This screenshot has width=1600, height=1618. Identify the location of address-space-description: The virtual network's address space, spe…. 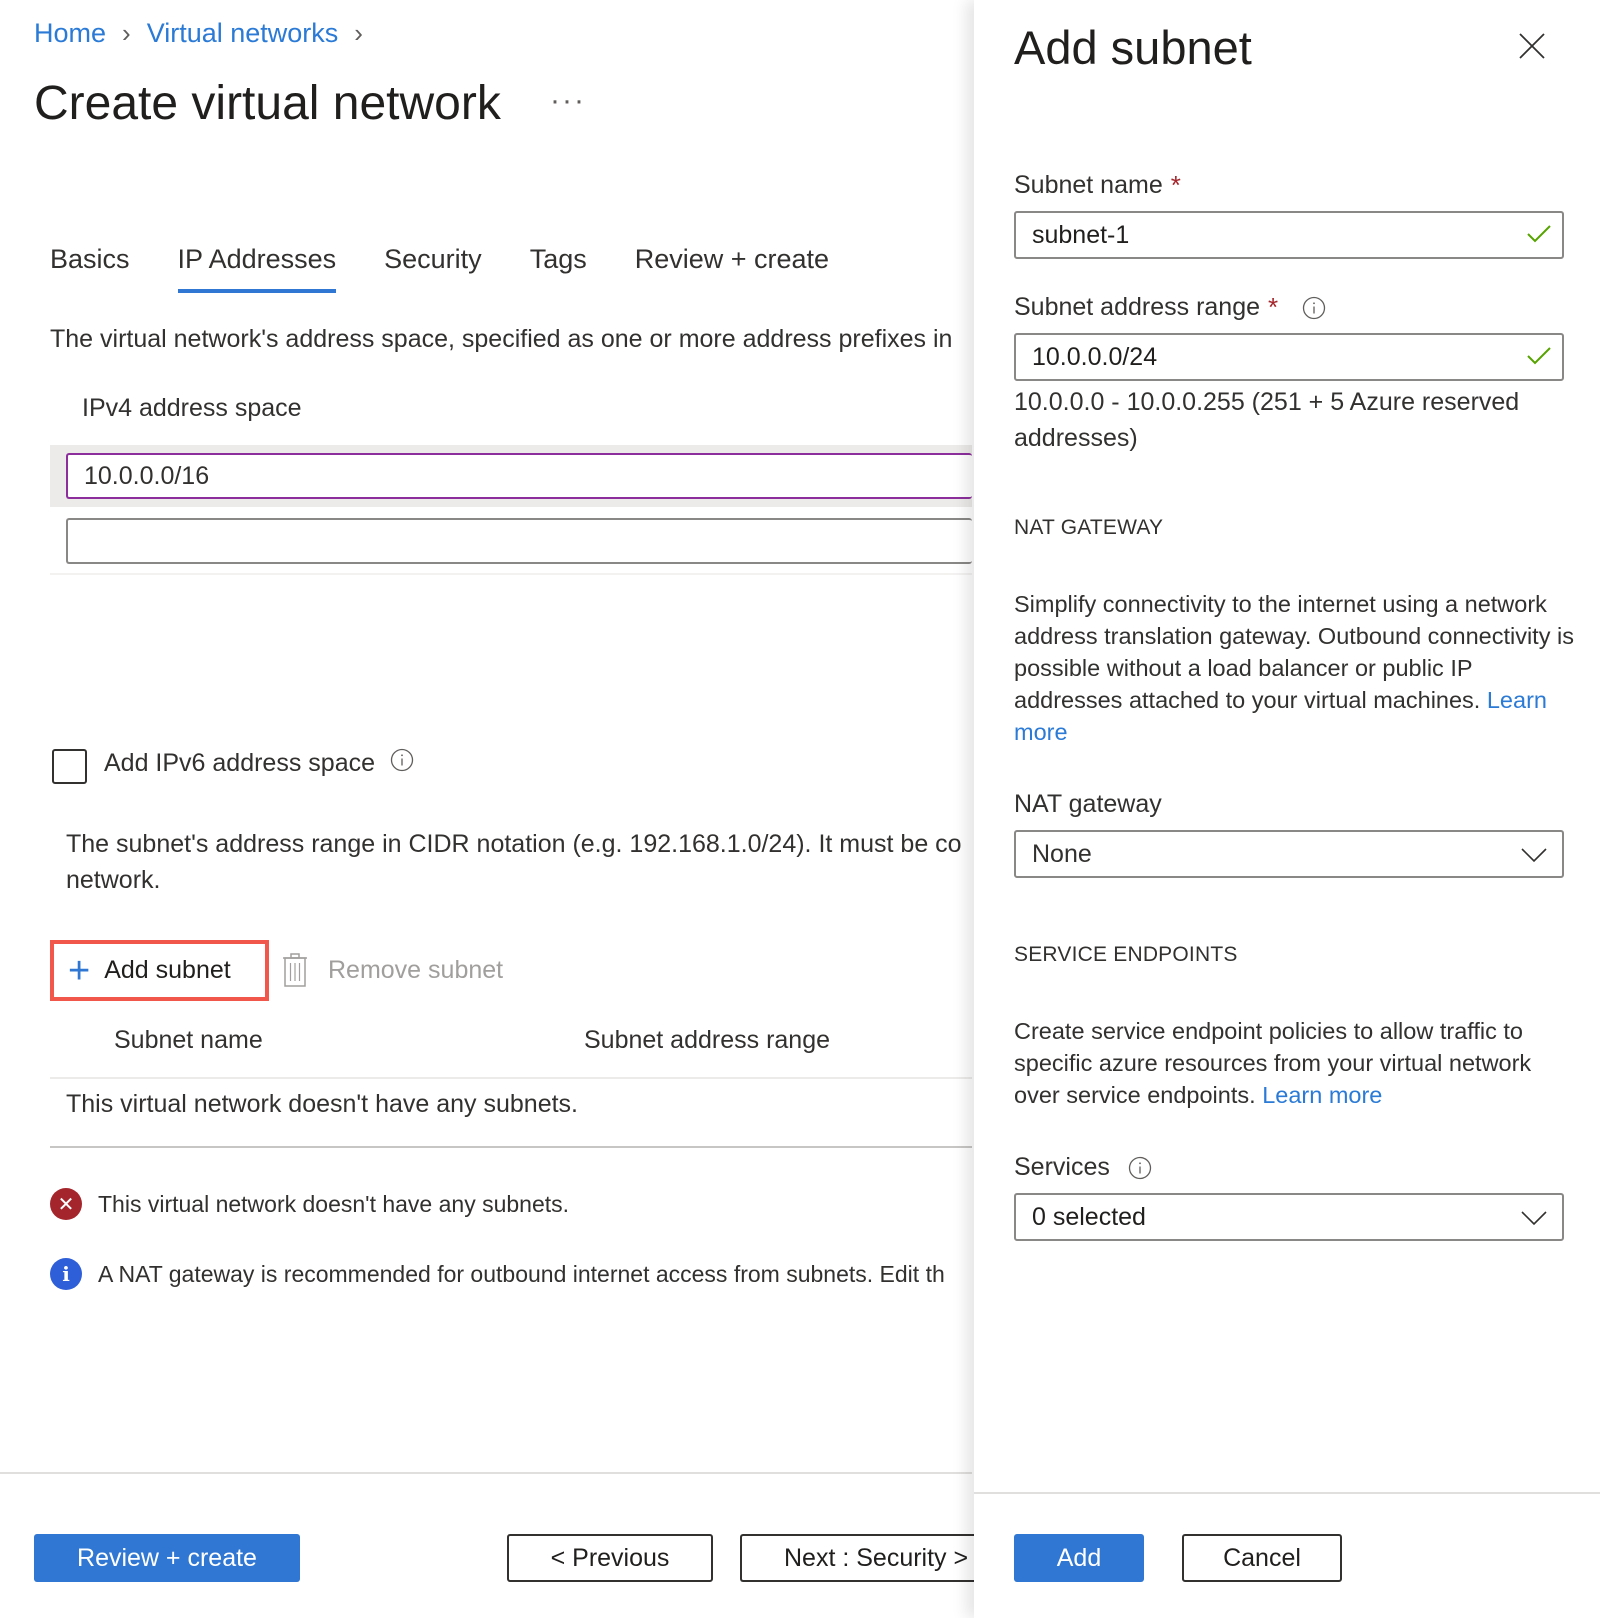
(501, 339).